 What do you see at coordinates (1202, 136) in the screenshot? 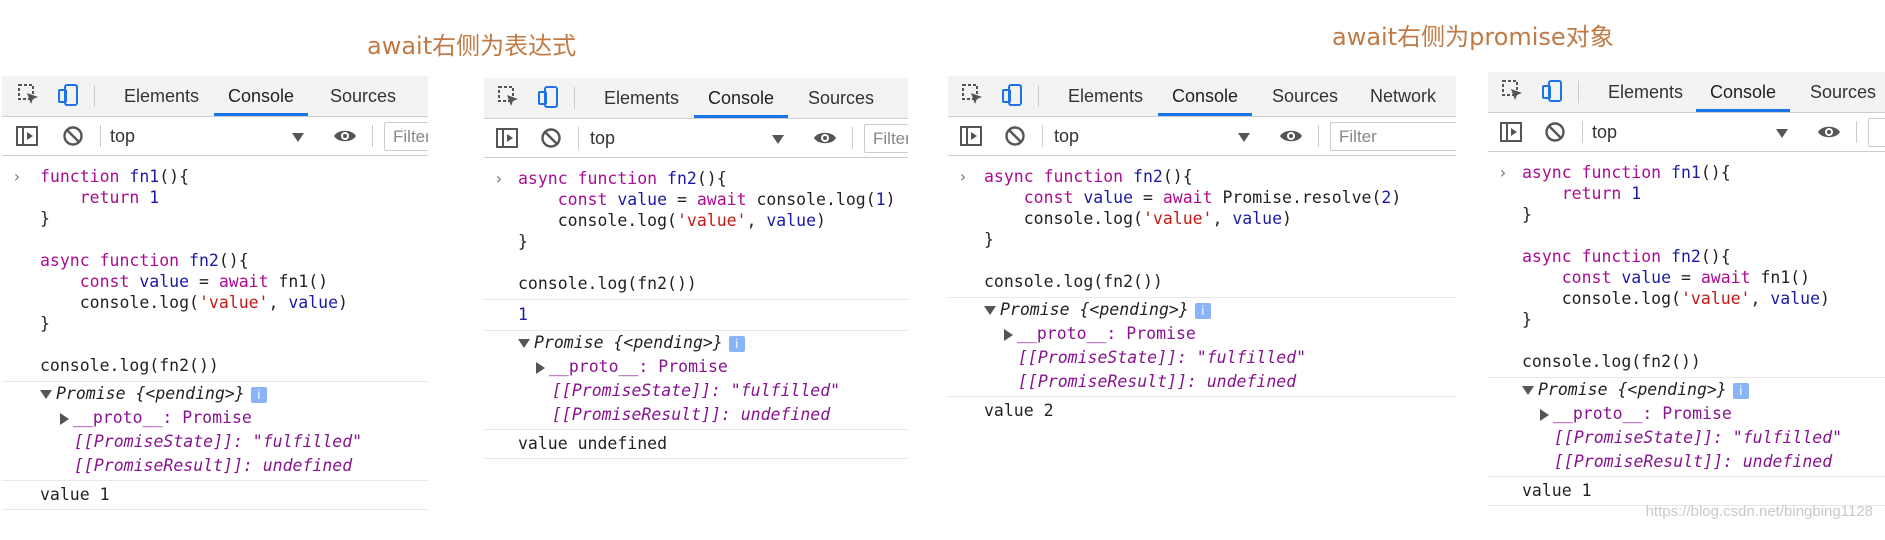
I see `console-toolbar: top Filter` at bounding box center [1202, 136].